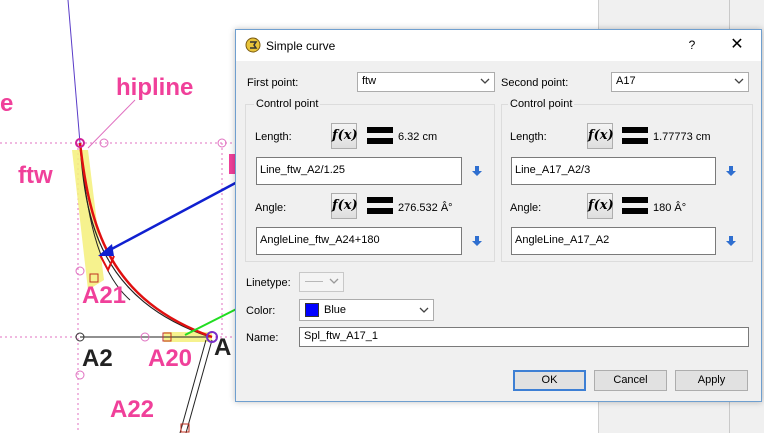  Describe the element at coordinates (549, 380) in the screenshot. I see `ok-button: OK` at that location.